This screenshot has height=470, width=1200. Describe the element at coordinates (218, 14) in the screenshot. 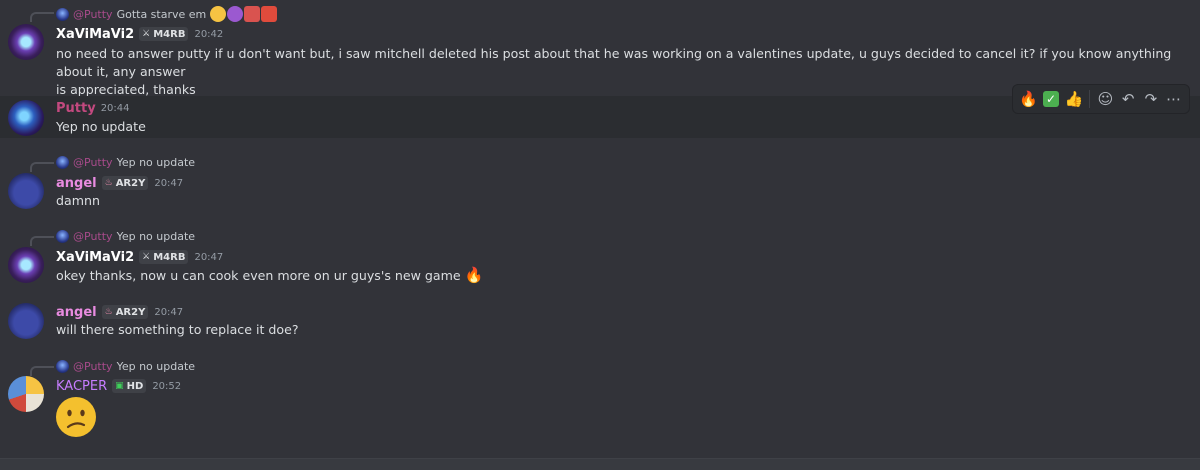

I see `crazy-face-emoji` at that location.